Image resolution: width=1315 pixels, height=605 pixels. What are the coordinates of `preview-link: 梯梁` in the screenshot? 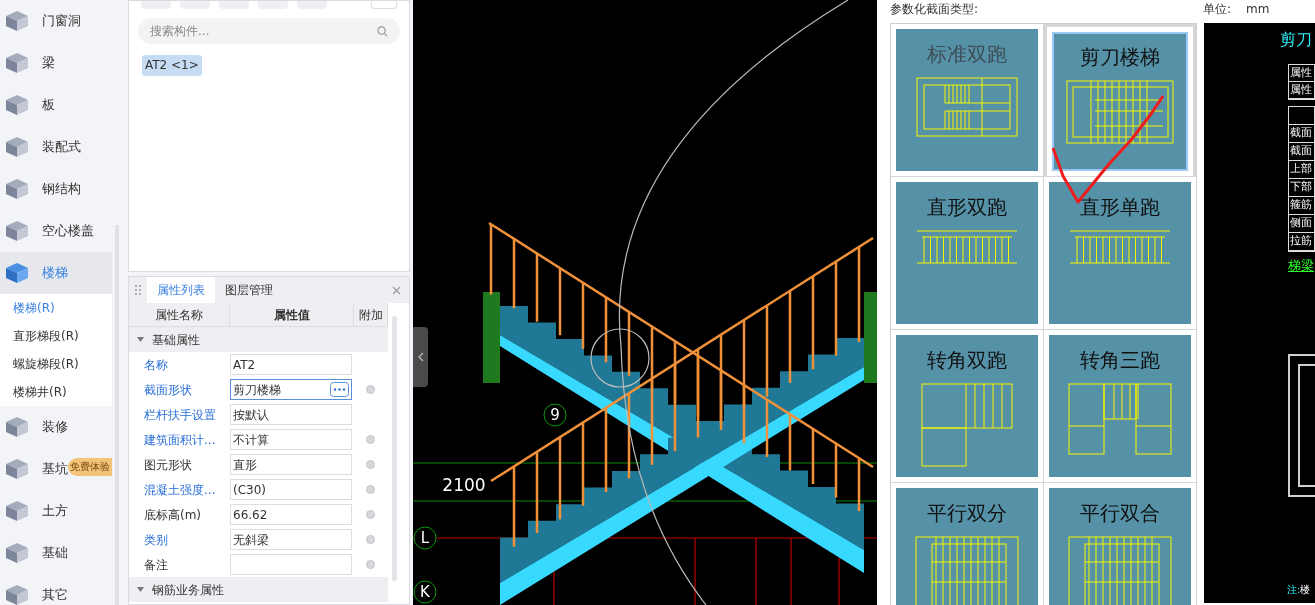 It's located at (1301, 266).